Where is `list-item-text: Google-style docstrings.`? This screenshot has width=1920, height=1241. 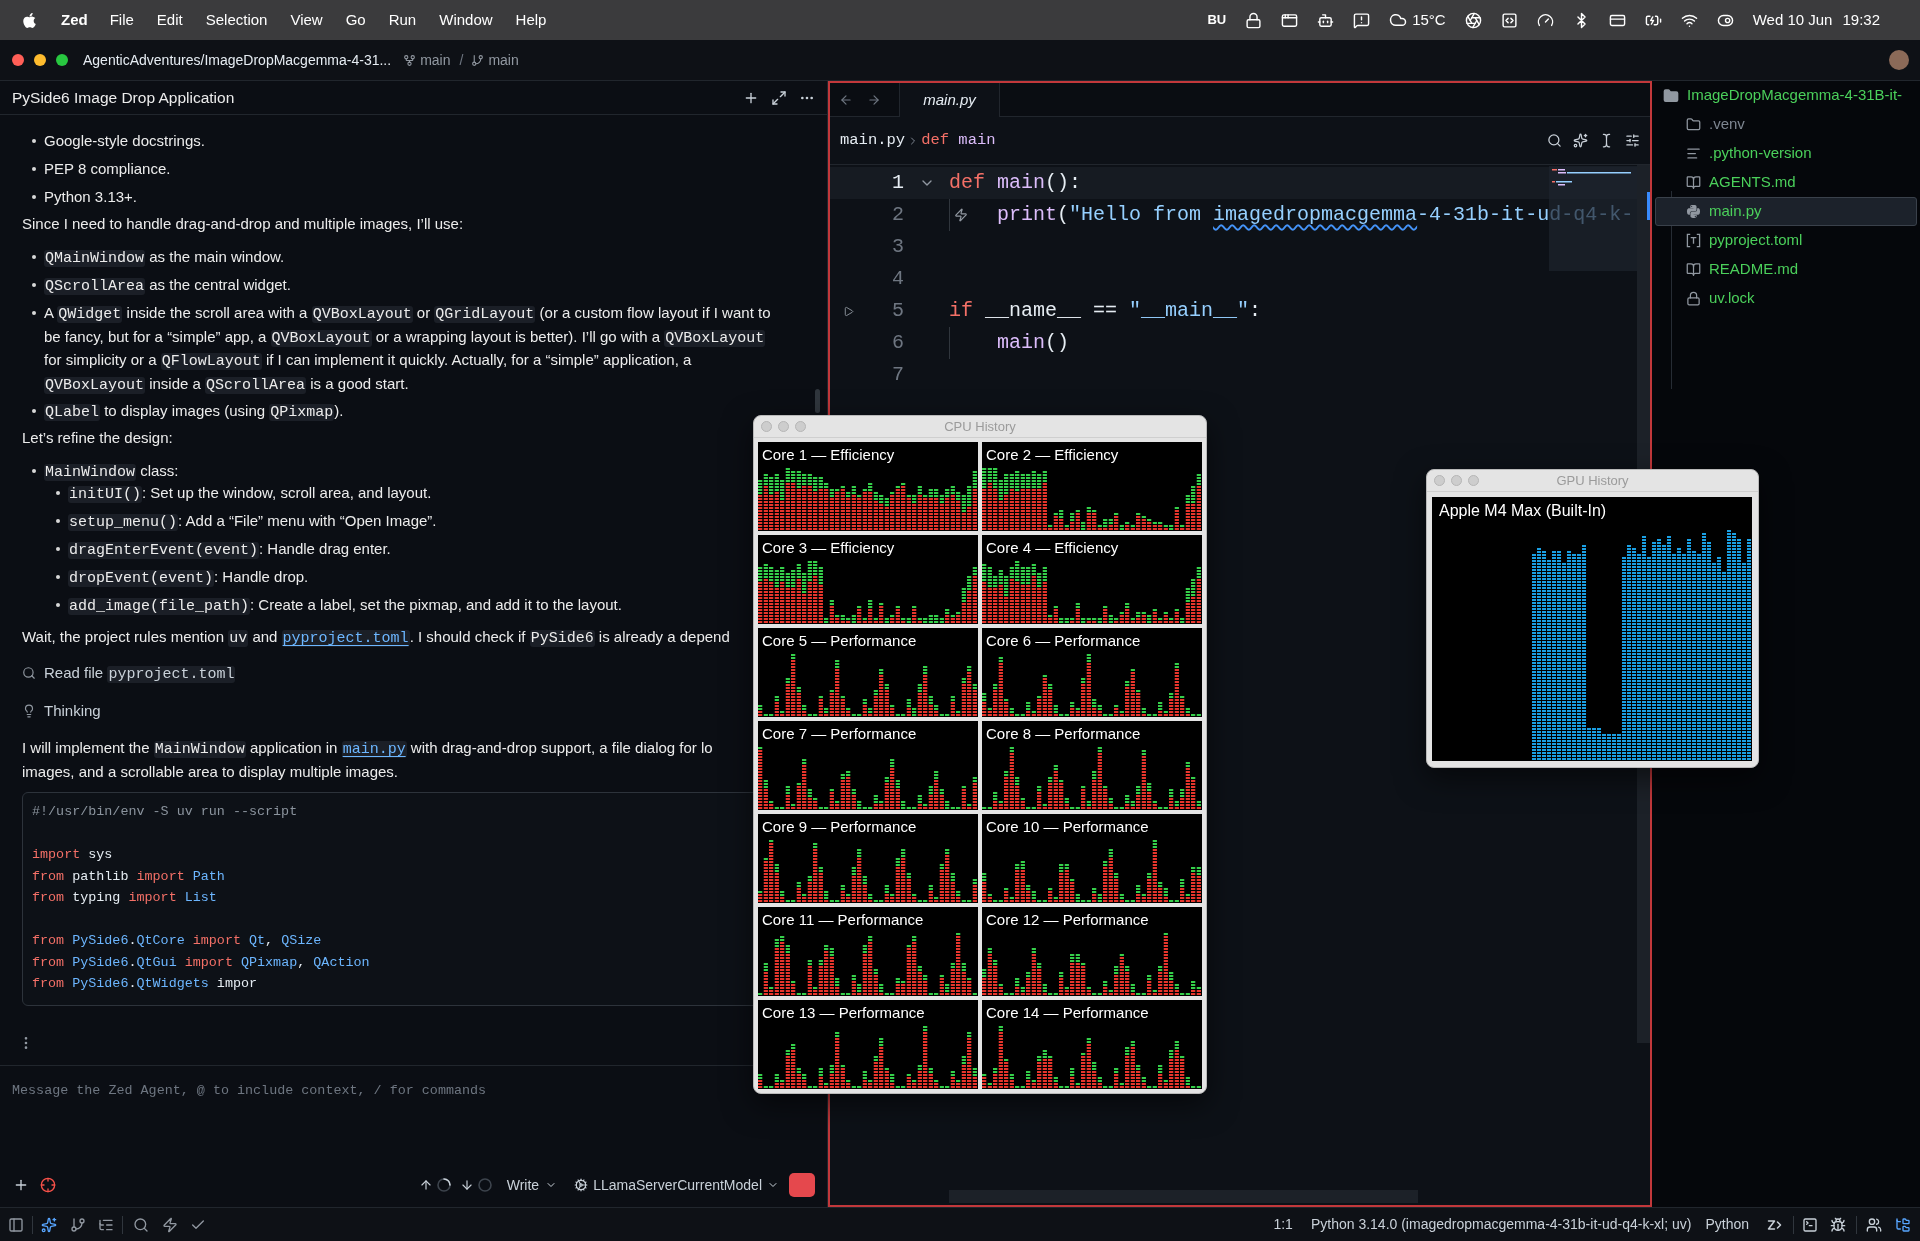 list-item-text: Google-style docstrings. is located at coordinates (124, 141).